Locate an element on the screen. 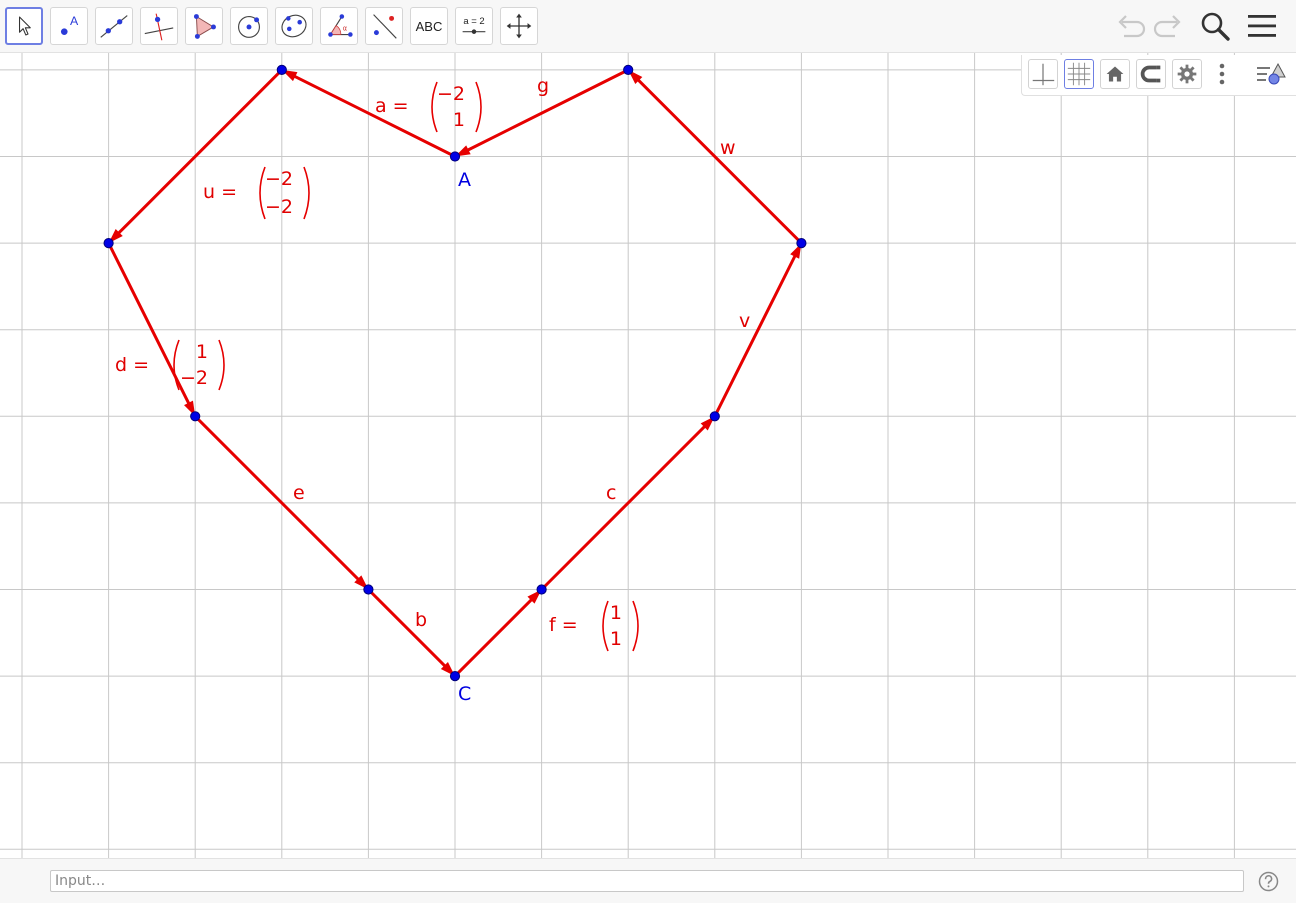  input-bar is located at coordinates (648, 880).